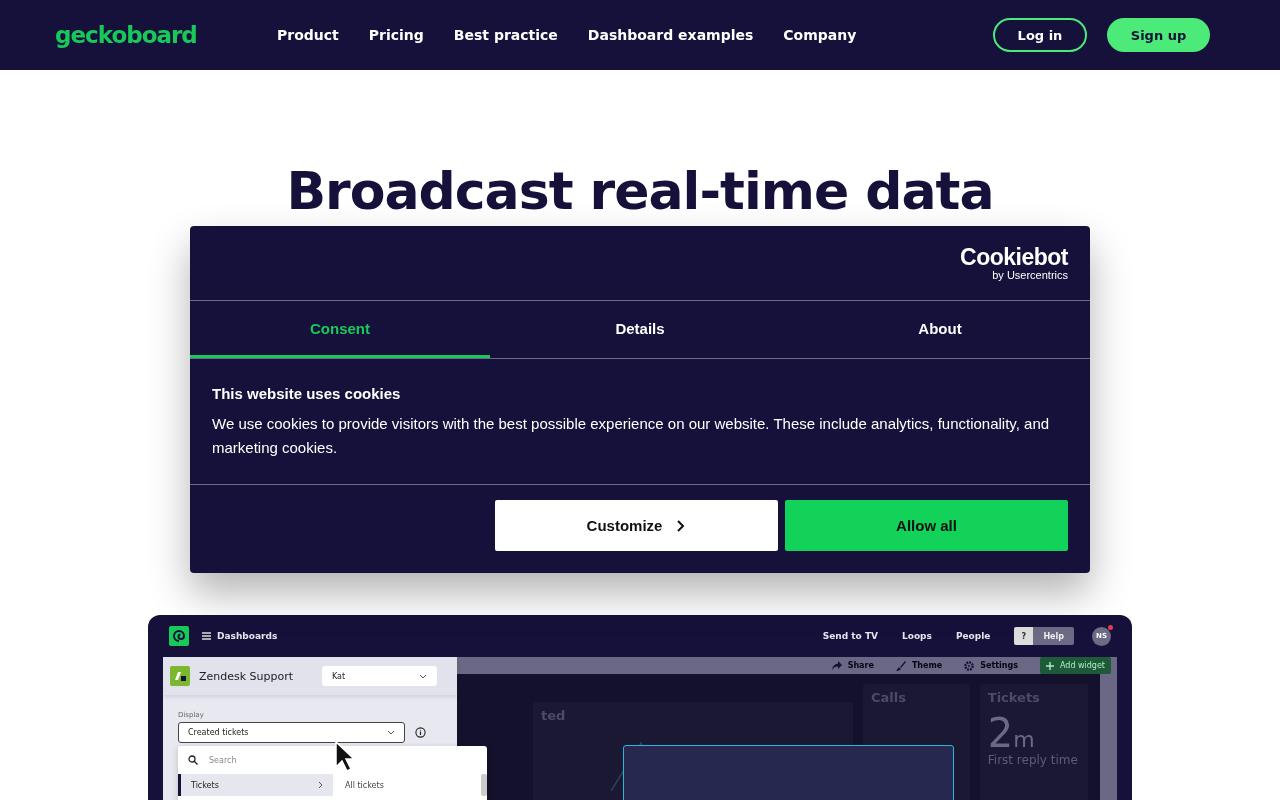 Image resolution: width=1280 pixels, height=800 pixels. What do you see at coordinates (340, 329) in the screenshot?
I see `tab: Consent` at bounding box center [340, 329].